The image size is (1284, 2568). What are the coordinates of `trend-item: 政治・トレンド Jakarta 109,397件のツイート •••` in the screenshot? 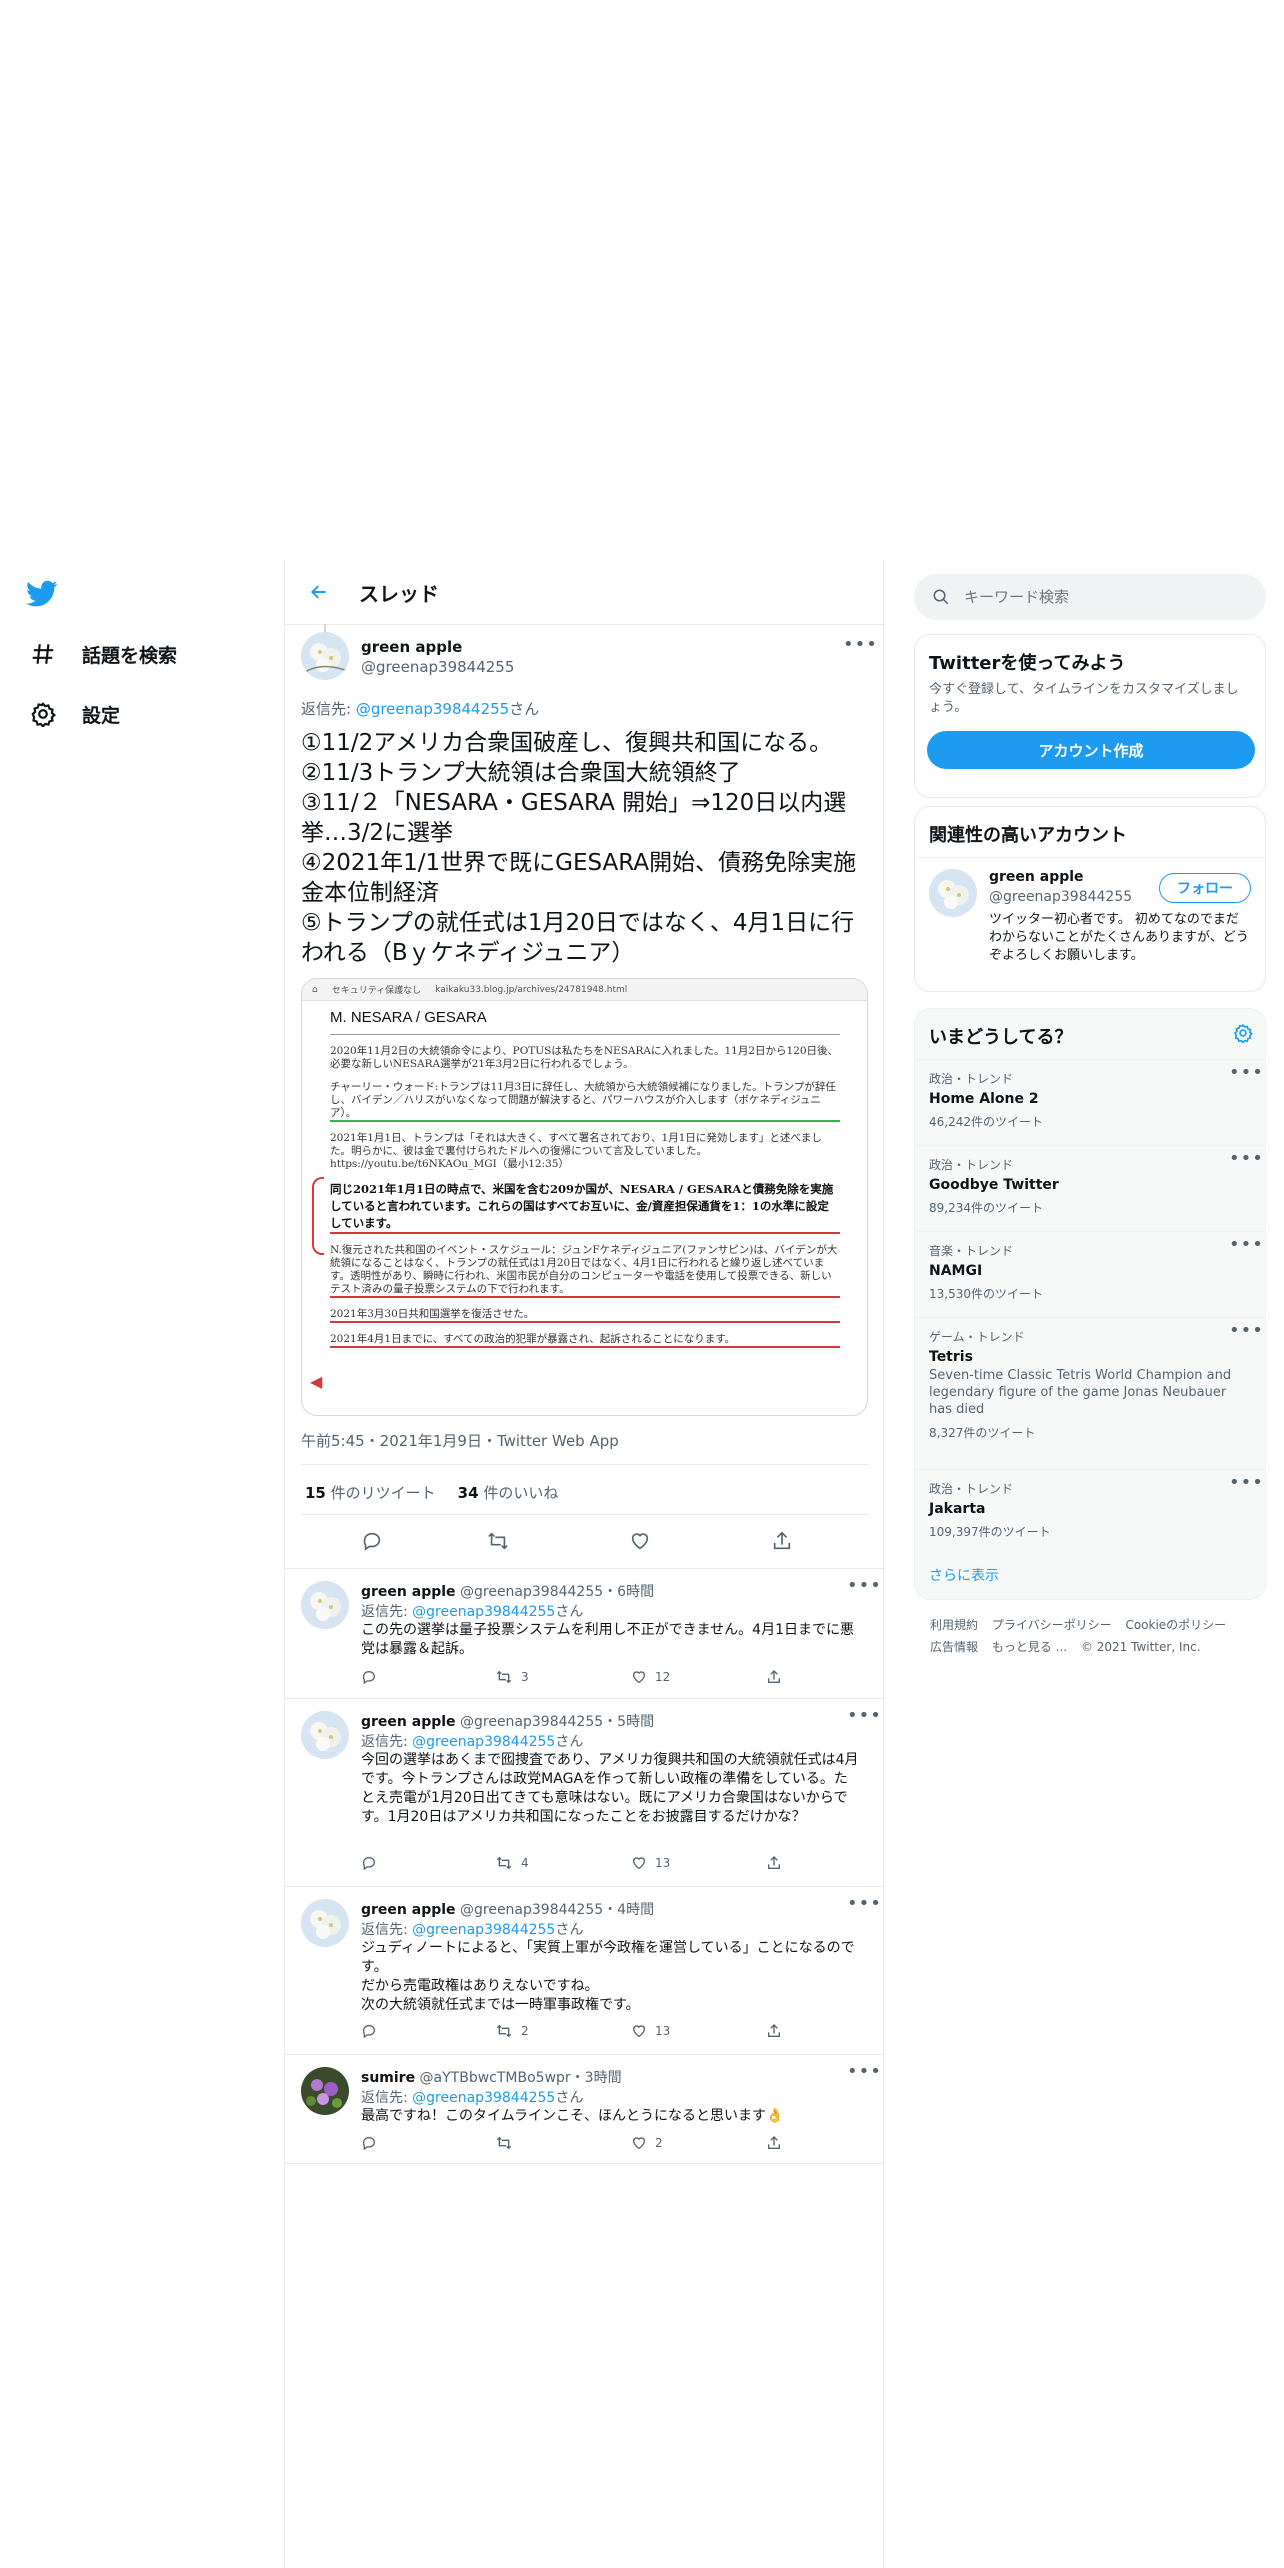 It's located at (1090, 1512).